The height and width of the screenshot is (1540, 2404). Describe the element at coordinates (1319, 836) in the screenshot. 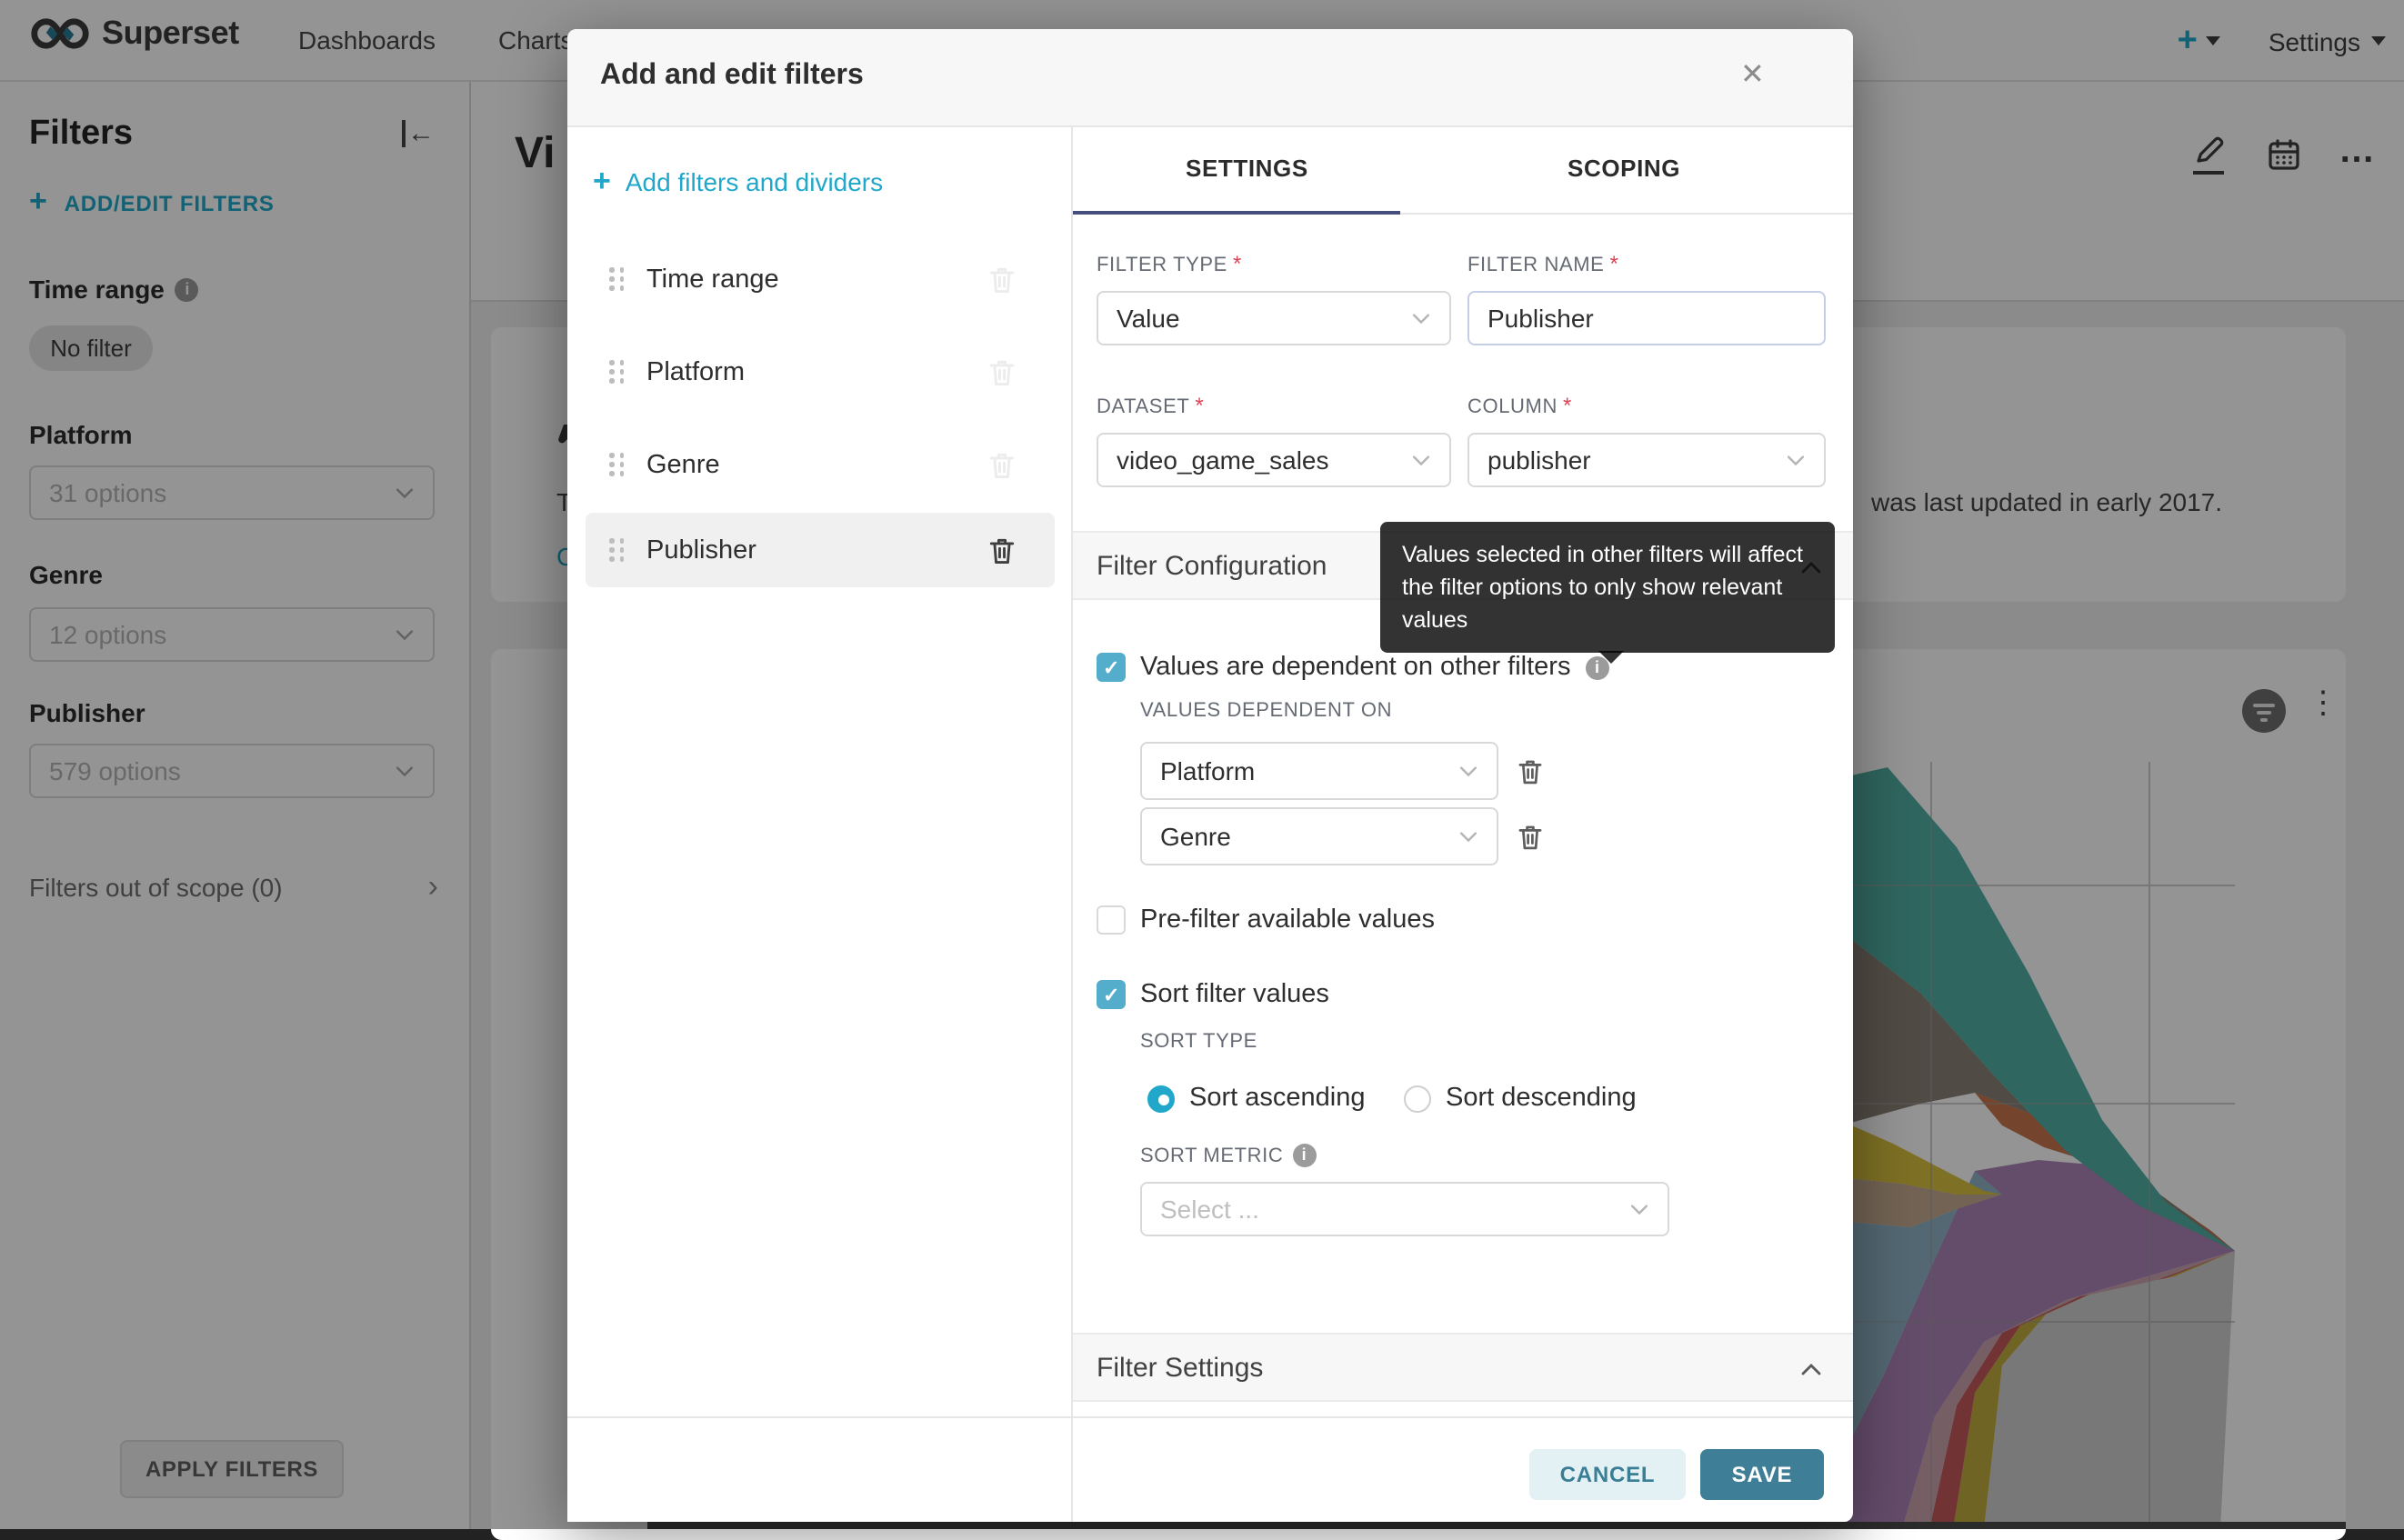

I see `dependent-select-genre: Genre` at that location.